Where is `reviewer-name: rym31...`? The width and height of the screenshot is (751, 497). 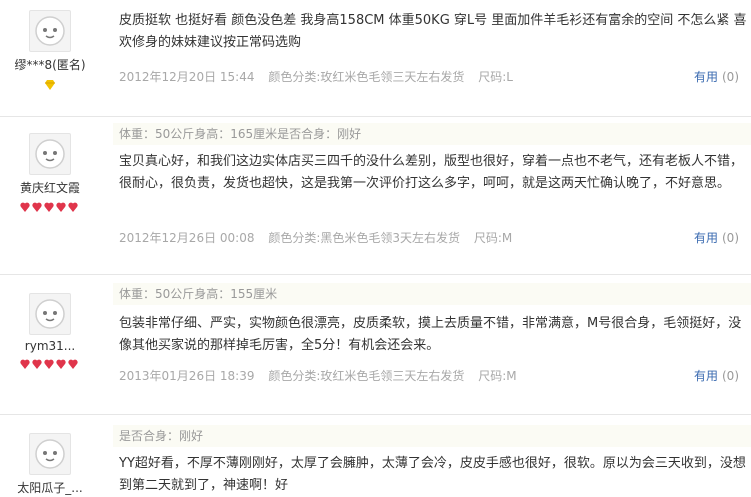 reviewer-name: rym31... is located at coordinates (50, 346).